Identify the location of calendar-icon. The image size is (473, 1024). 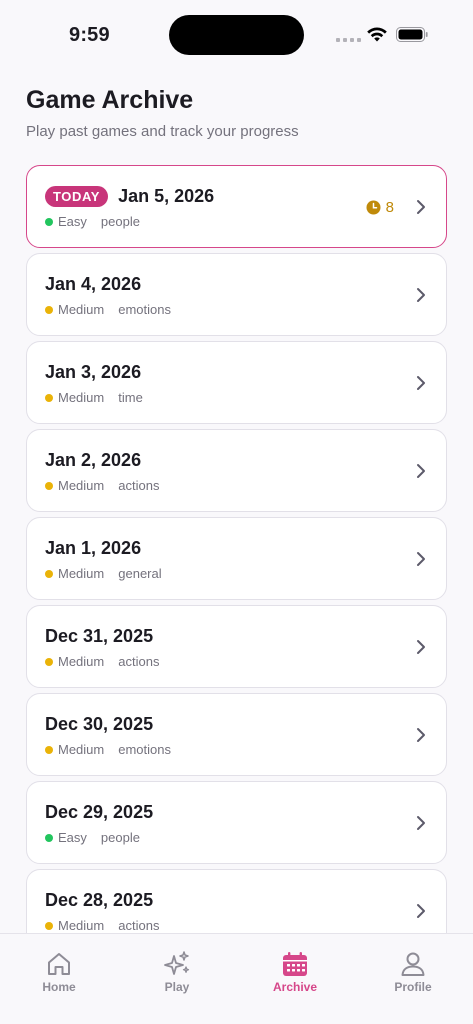
(295, 964).